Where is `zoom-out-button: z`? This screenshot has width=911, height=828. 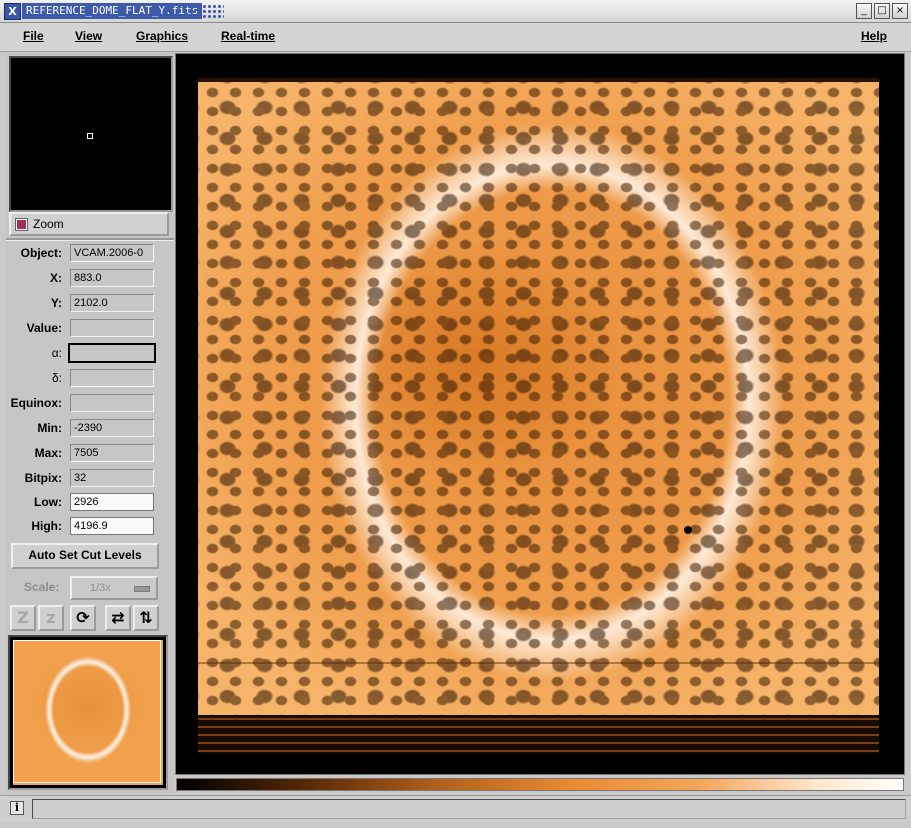
zoom-out-button: z is located at coordinates (51, 618).